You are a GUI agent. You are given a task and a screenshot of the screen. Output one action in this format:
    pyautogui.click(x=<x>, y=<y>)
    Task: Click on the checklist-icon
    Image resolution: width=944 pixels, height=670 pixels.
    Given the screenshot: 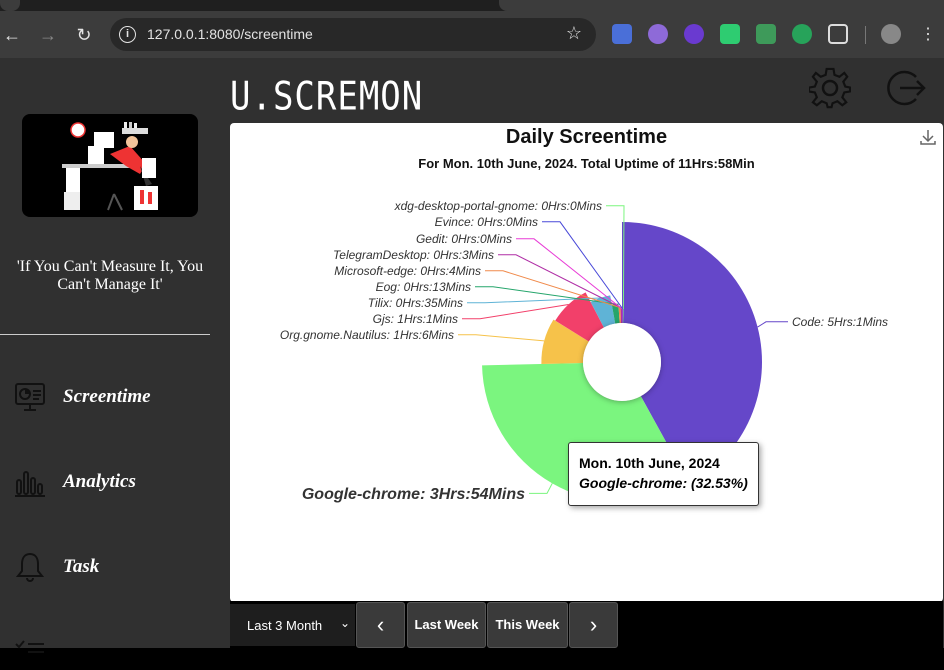 What is the action you would take?
    pyautogui.click(x=29, y=646)
    